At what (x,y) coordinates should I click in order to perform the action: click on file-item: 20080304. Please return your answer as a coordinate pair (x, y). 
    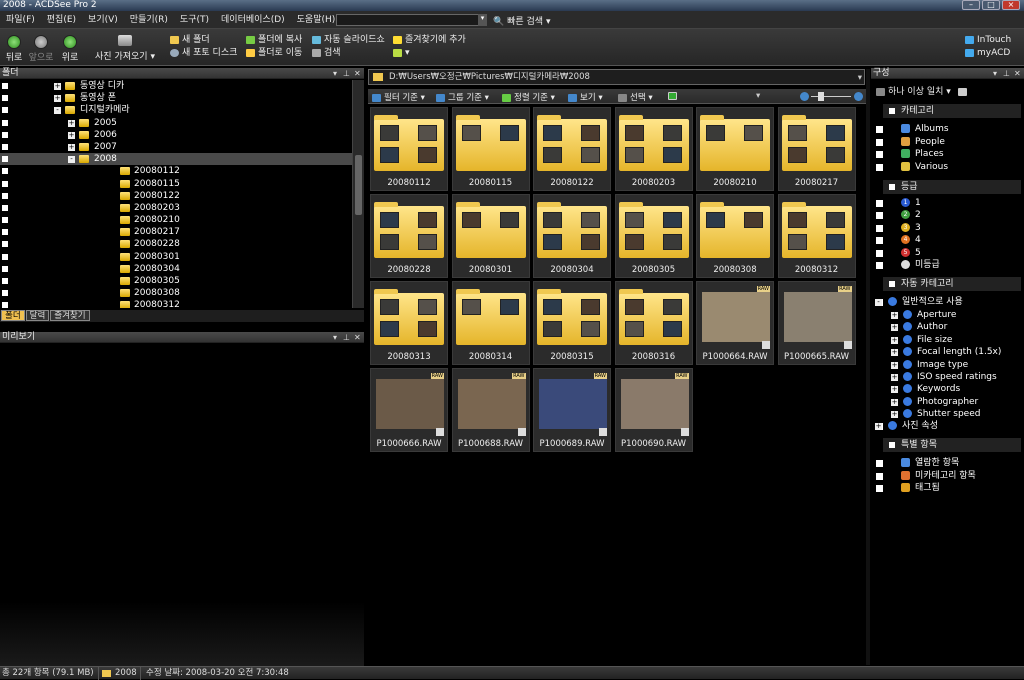
    Looking at the image, I should click on (572, 236).